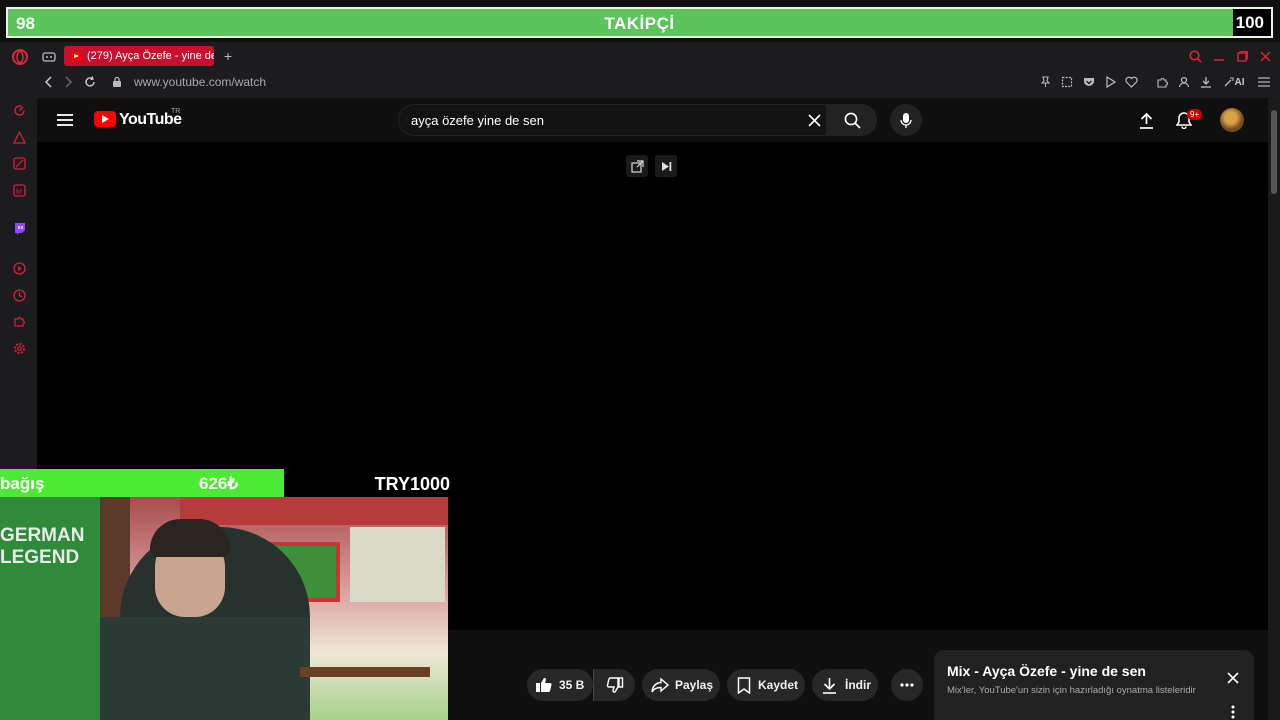 The width and height of the screenshot is (1280, 720). What do you see at coordinates (1264, 82) in the screenshot?
I see `easy-setup-icon` at bounding box center [1264, 82].